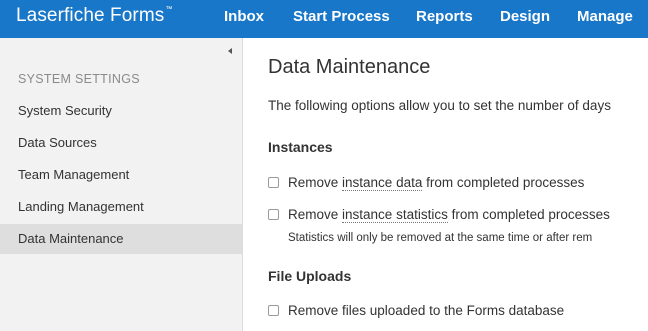 This screenshot has width=648, height=331. I want to click on sidebar-heading: SYSTEM SETTINGS, so click(79, 79).